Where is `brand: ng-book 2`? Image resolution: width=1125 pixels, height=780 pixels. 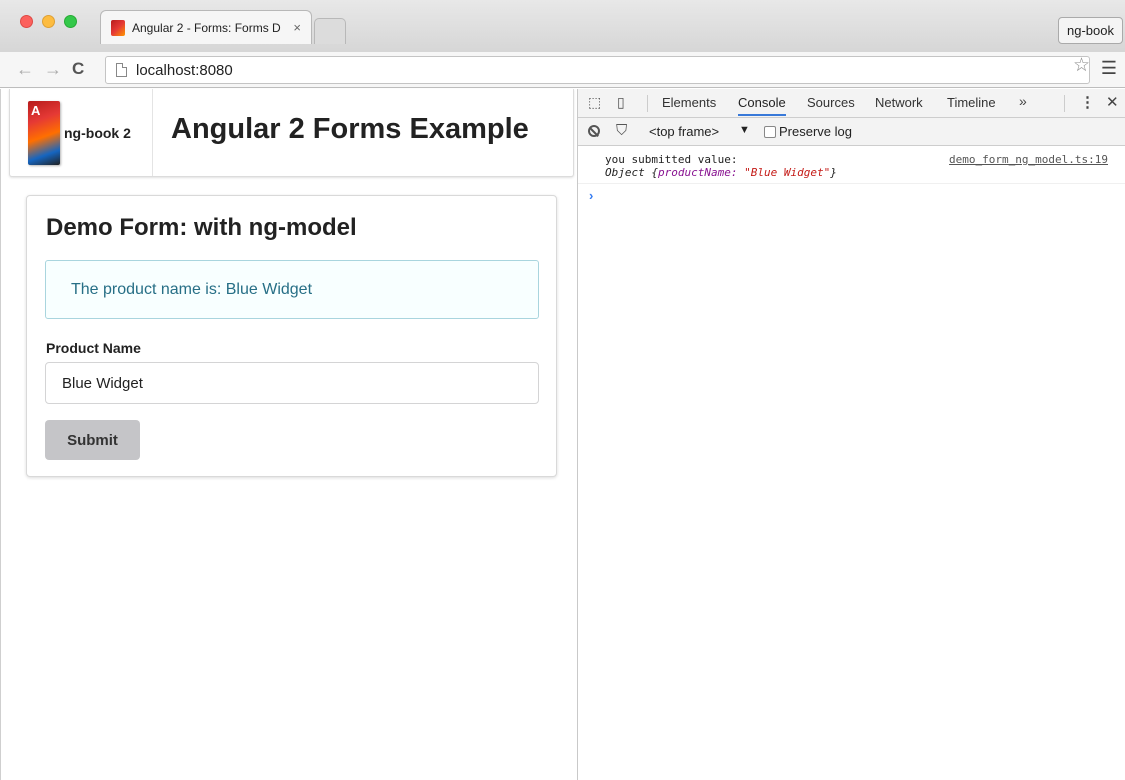 brand: ng-book 2 is located at coordinates (81, 132).